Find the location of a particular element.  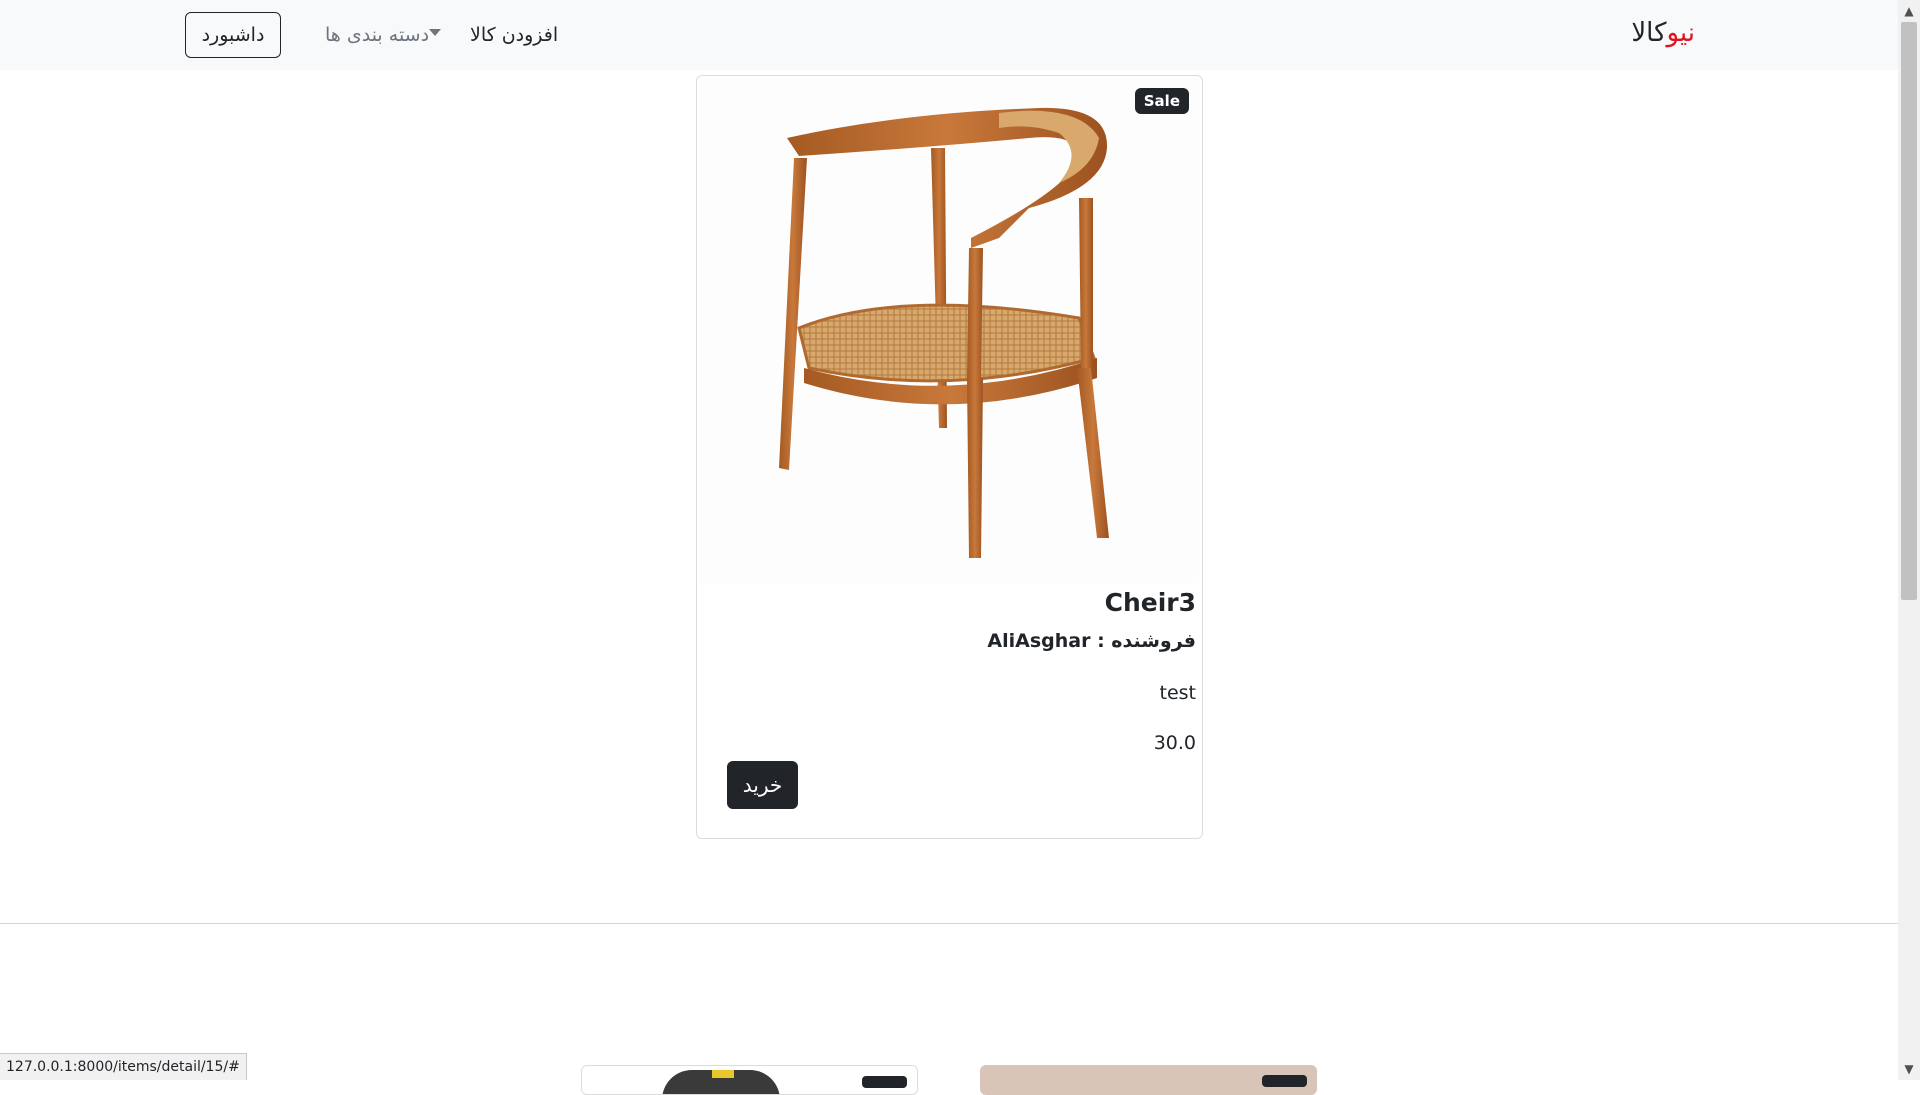

navbar: نیوکالا افزودن کالا دسته بندی ها داشبورد is located at coordinates (949, 35).